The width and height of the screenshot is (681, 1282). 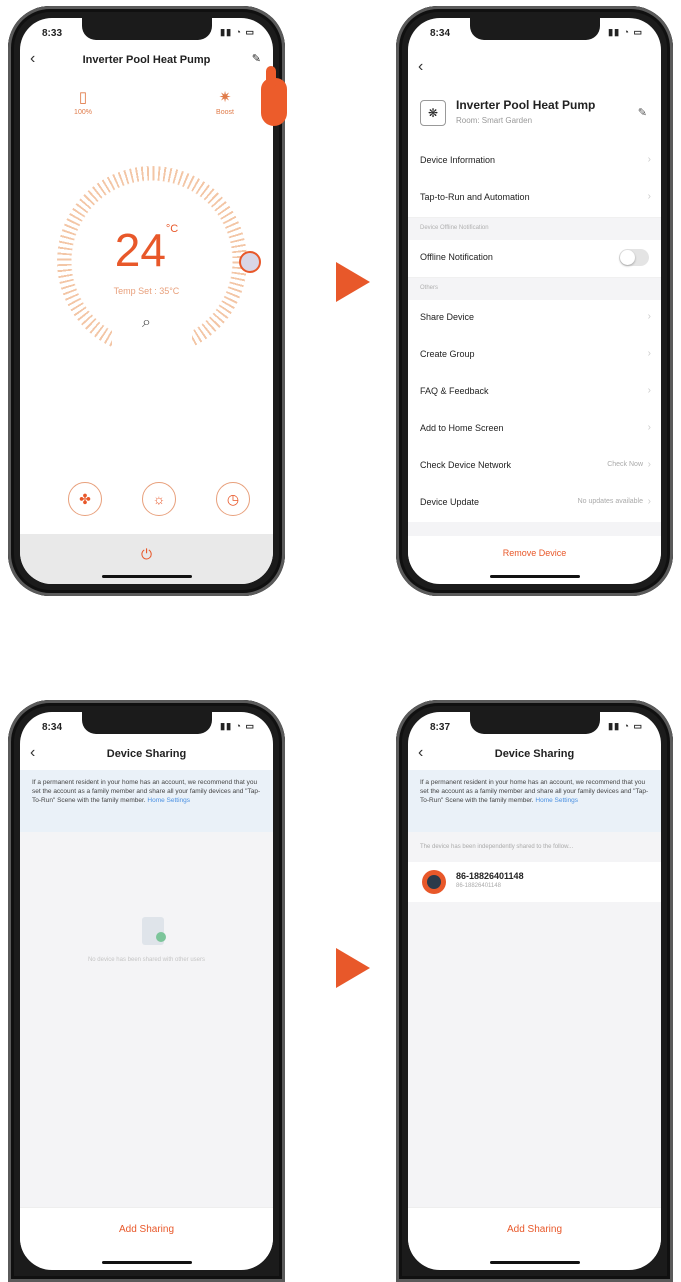 I want to click on sun-mode-icon: ☼, so click(x=159, y=499).